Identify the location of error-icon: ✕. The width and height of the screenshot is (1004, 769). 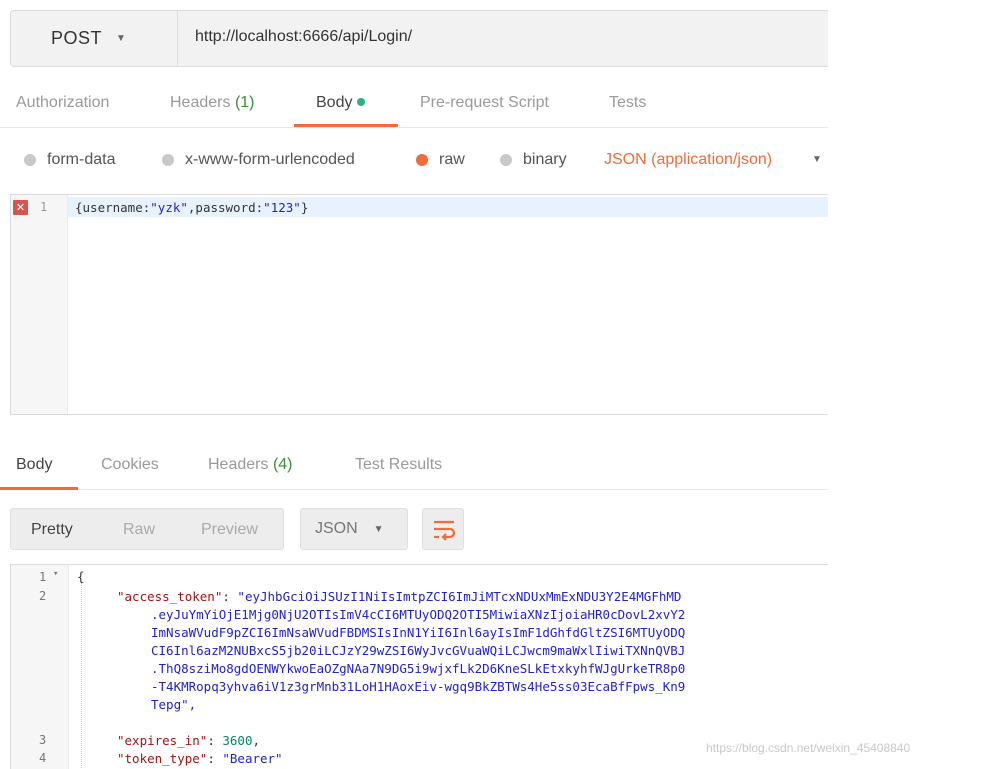
(20, 207).